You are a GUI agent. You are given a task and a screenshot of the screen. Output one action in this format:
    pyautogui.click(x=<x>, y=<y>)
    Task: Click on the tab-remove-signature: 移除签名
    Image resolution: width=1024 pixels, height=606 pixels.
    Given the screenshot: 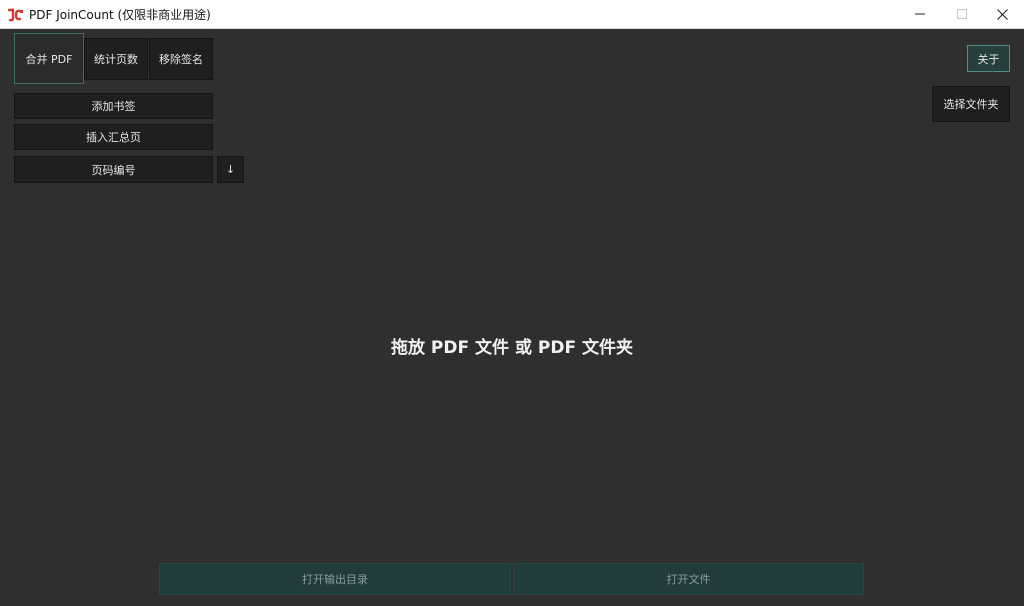 What is the action you would take?
    pyautogui.click(x=181, y=59)
    